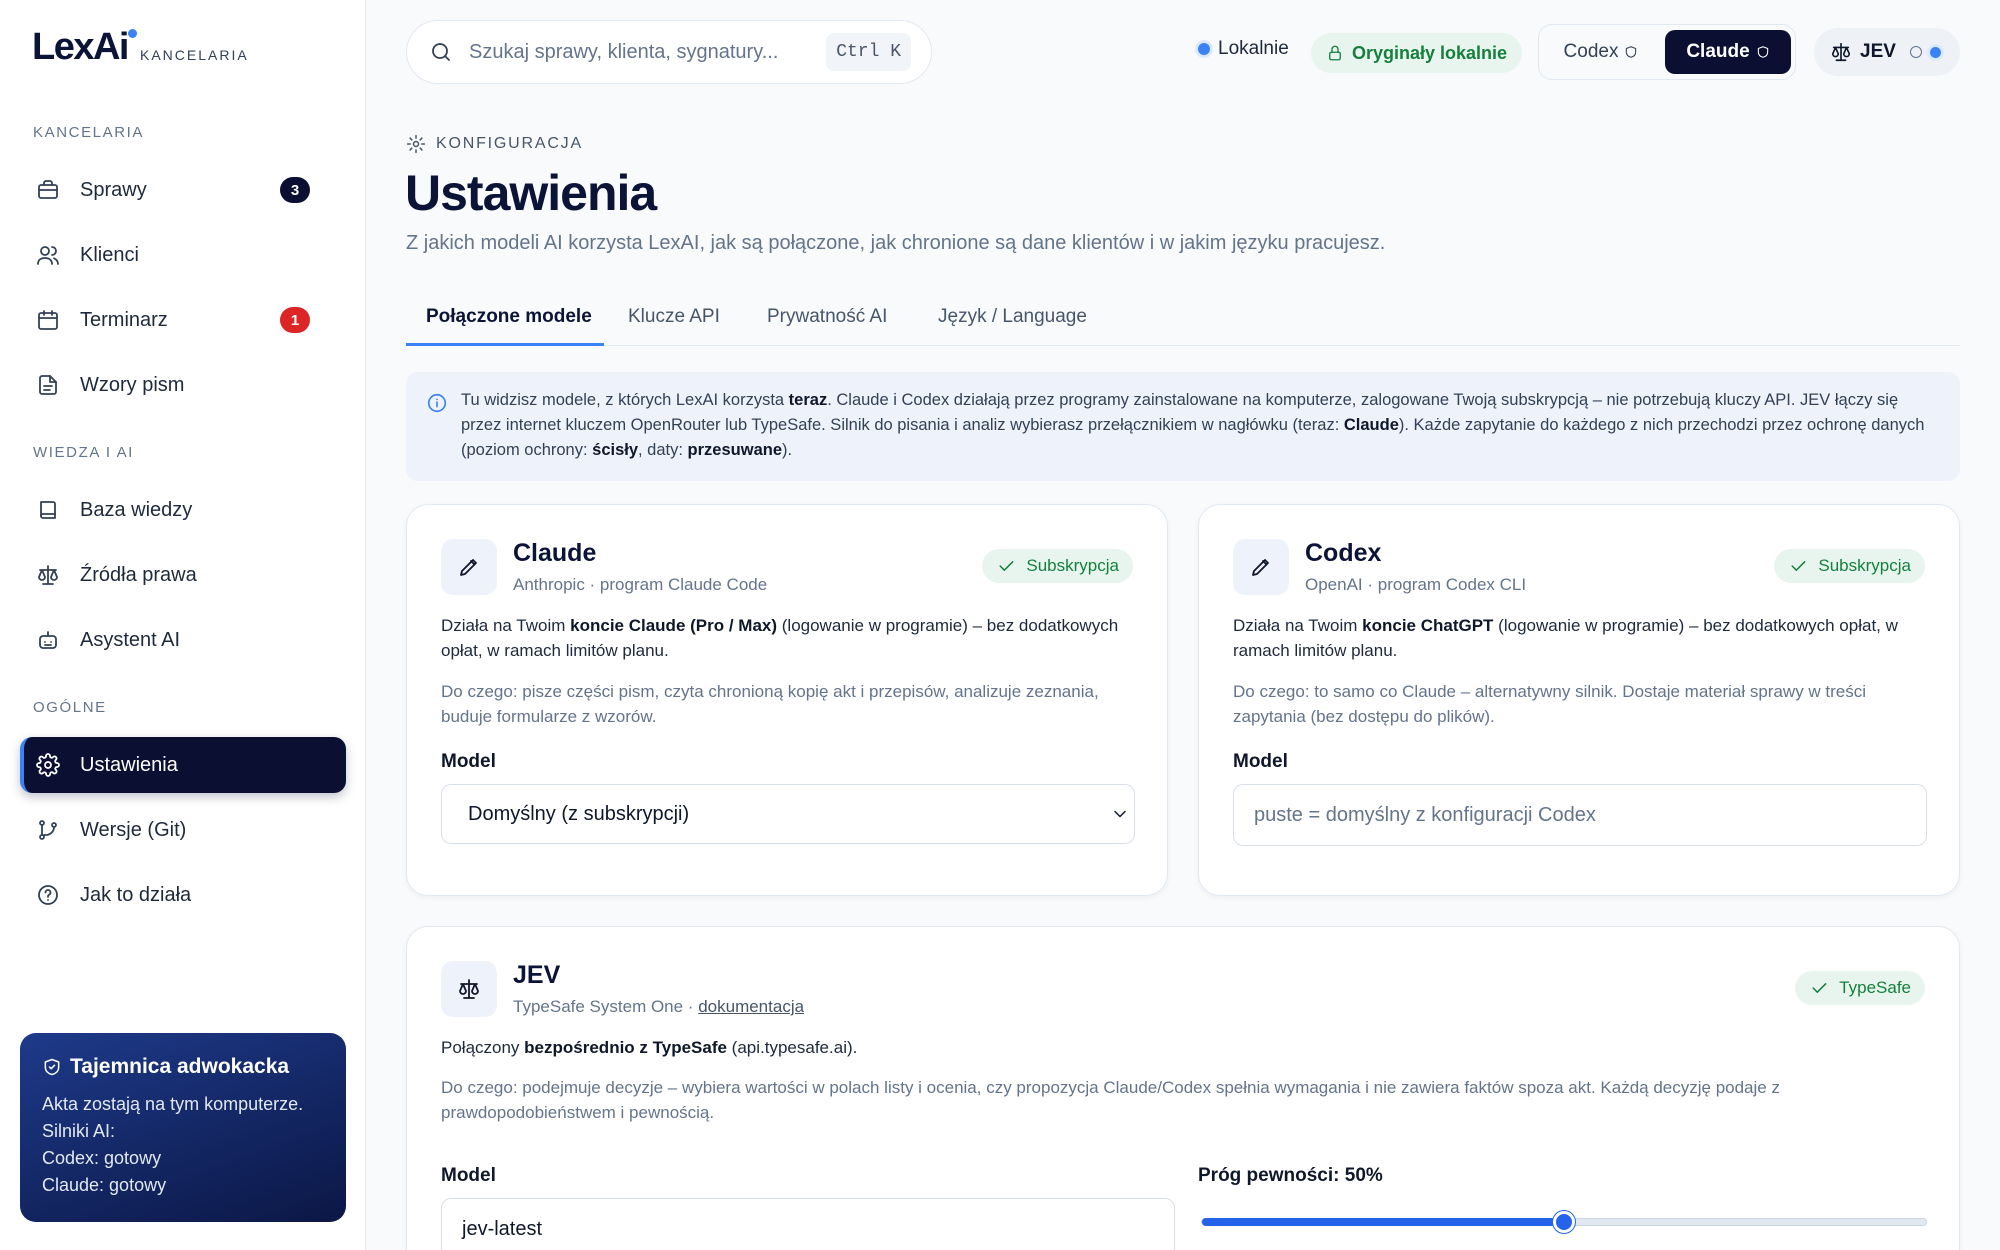 This screenshot has height=1250, width=2000. I want to click on provider-text: TypeSafe System One ·, so click(606, 1006).